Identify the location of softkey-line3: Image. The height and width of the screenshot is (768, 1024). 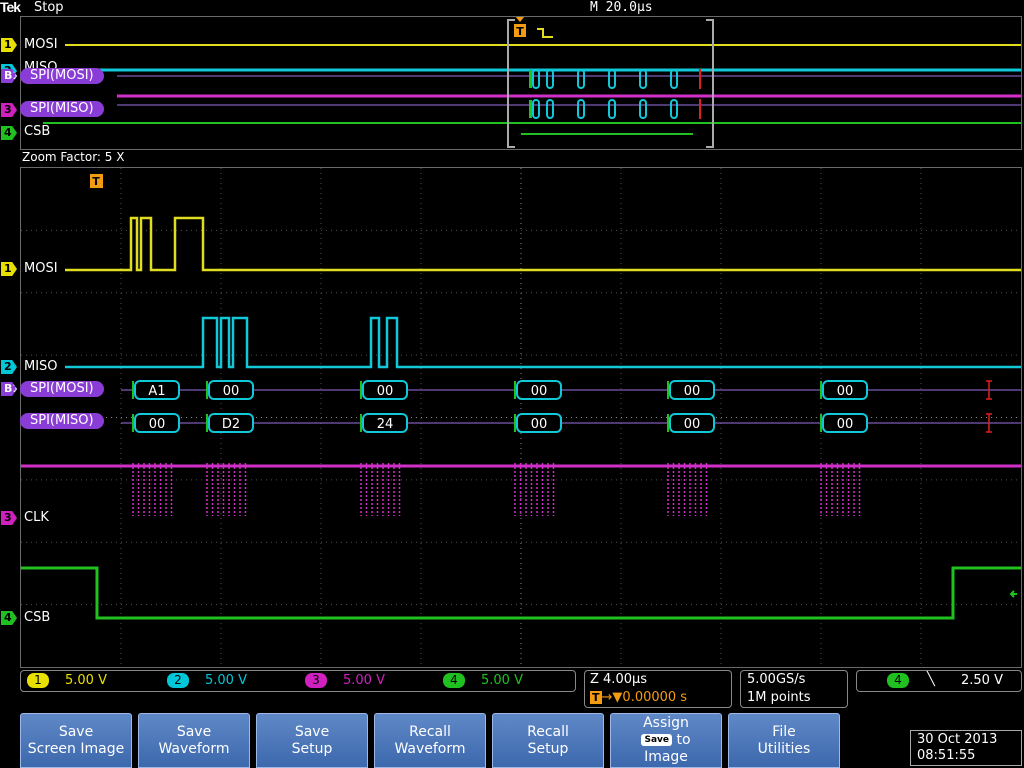
(666, 757).